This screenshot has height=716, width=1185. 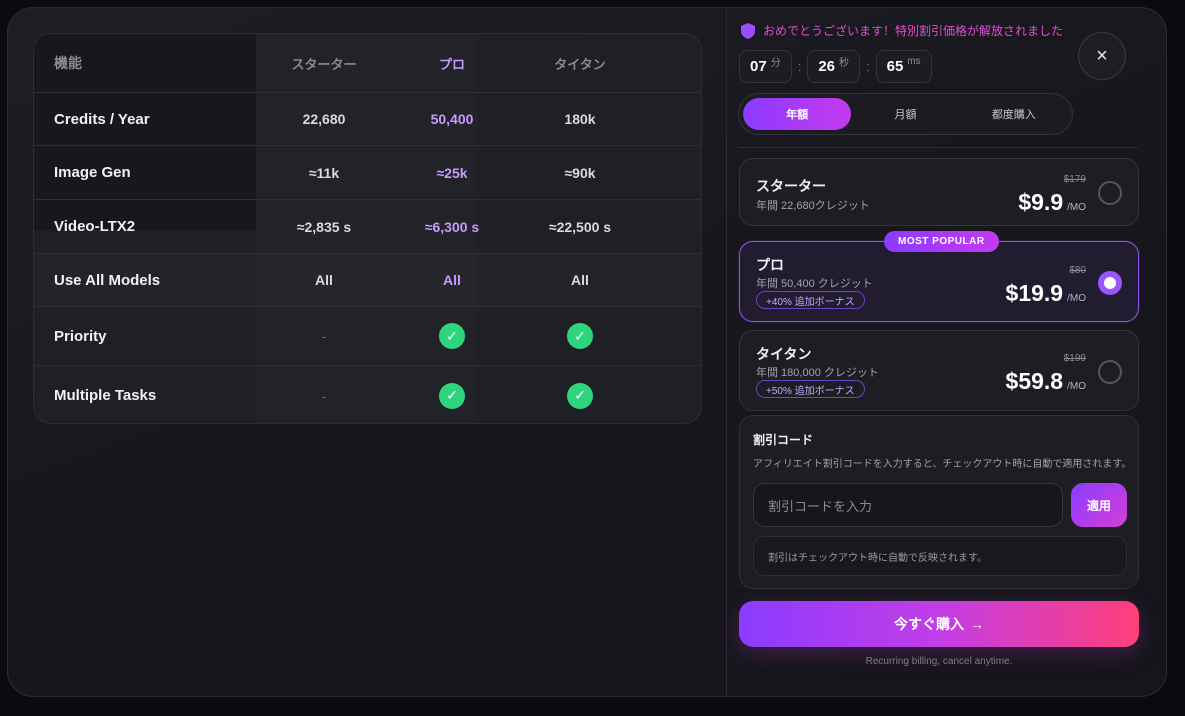 What do you see at coordinates (95, 226) in the screenshot?
I see `row-label: Video-LTX2` at bounding box center [95, 226].